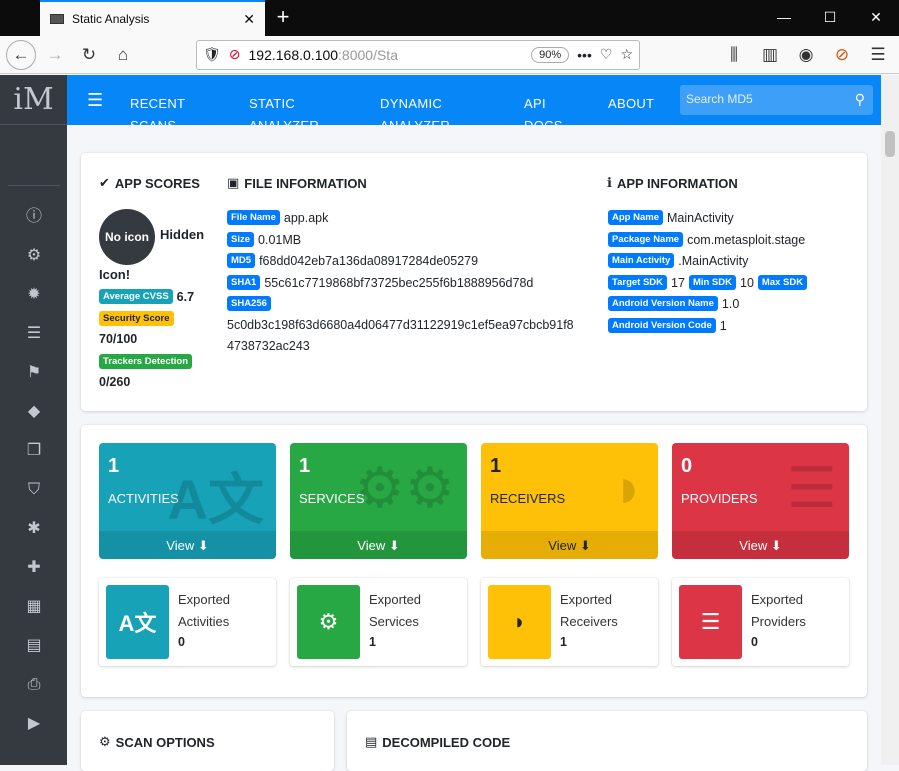 This screenshot has height=771, width=899. I want to click on nav-static-analyzer: STATIC ANALYZER, so click(294, 109).